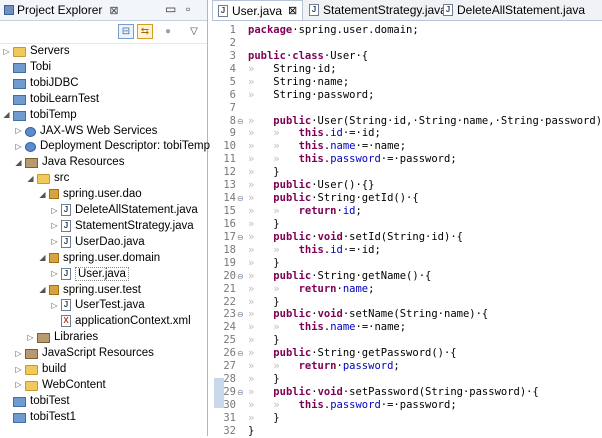 This screenshot has height=438, width=602. I want to click on project-explorer-tab: Project Explorer ⊠, so click(61, 10).